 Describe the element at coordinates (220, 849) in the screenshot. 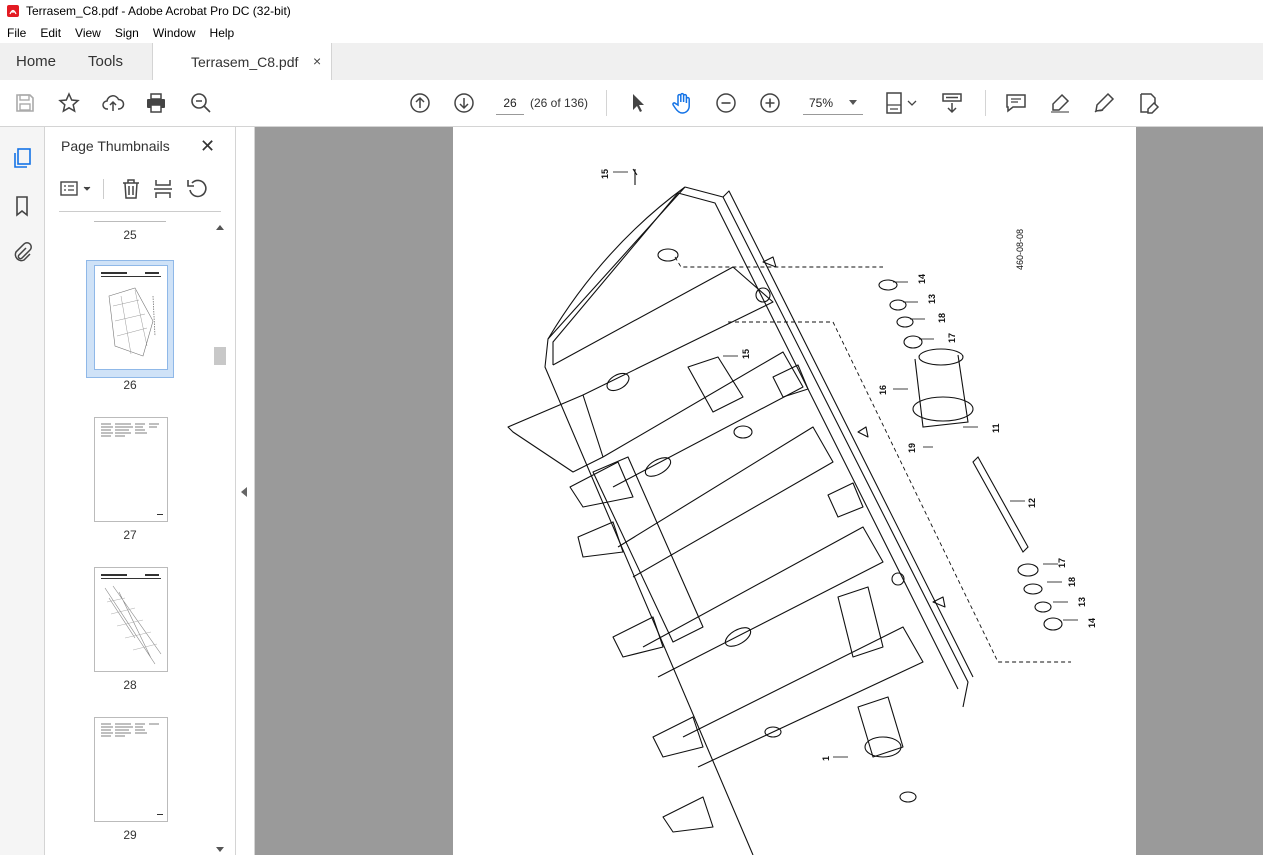

I see `scroll-down-icon` at that location.